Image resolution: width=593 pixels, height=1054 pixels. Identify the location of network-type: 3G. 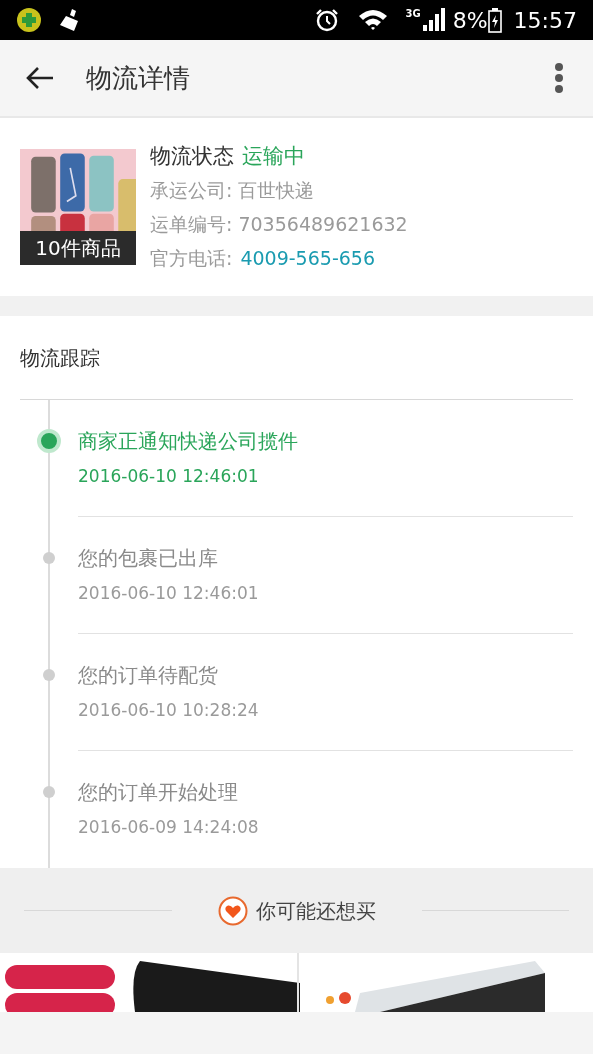
(413, 14).